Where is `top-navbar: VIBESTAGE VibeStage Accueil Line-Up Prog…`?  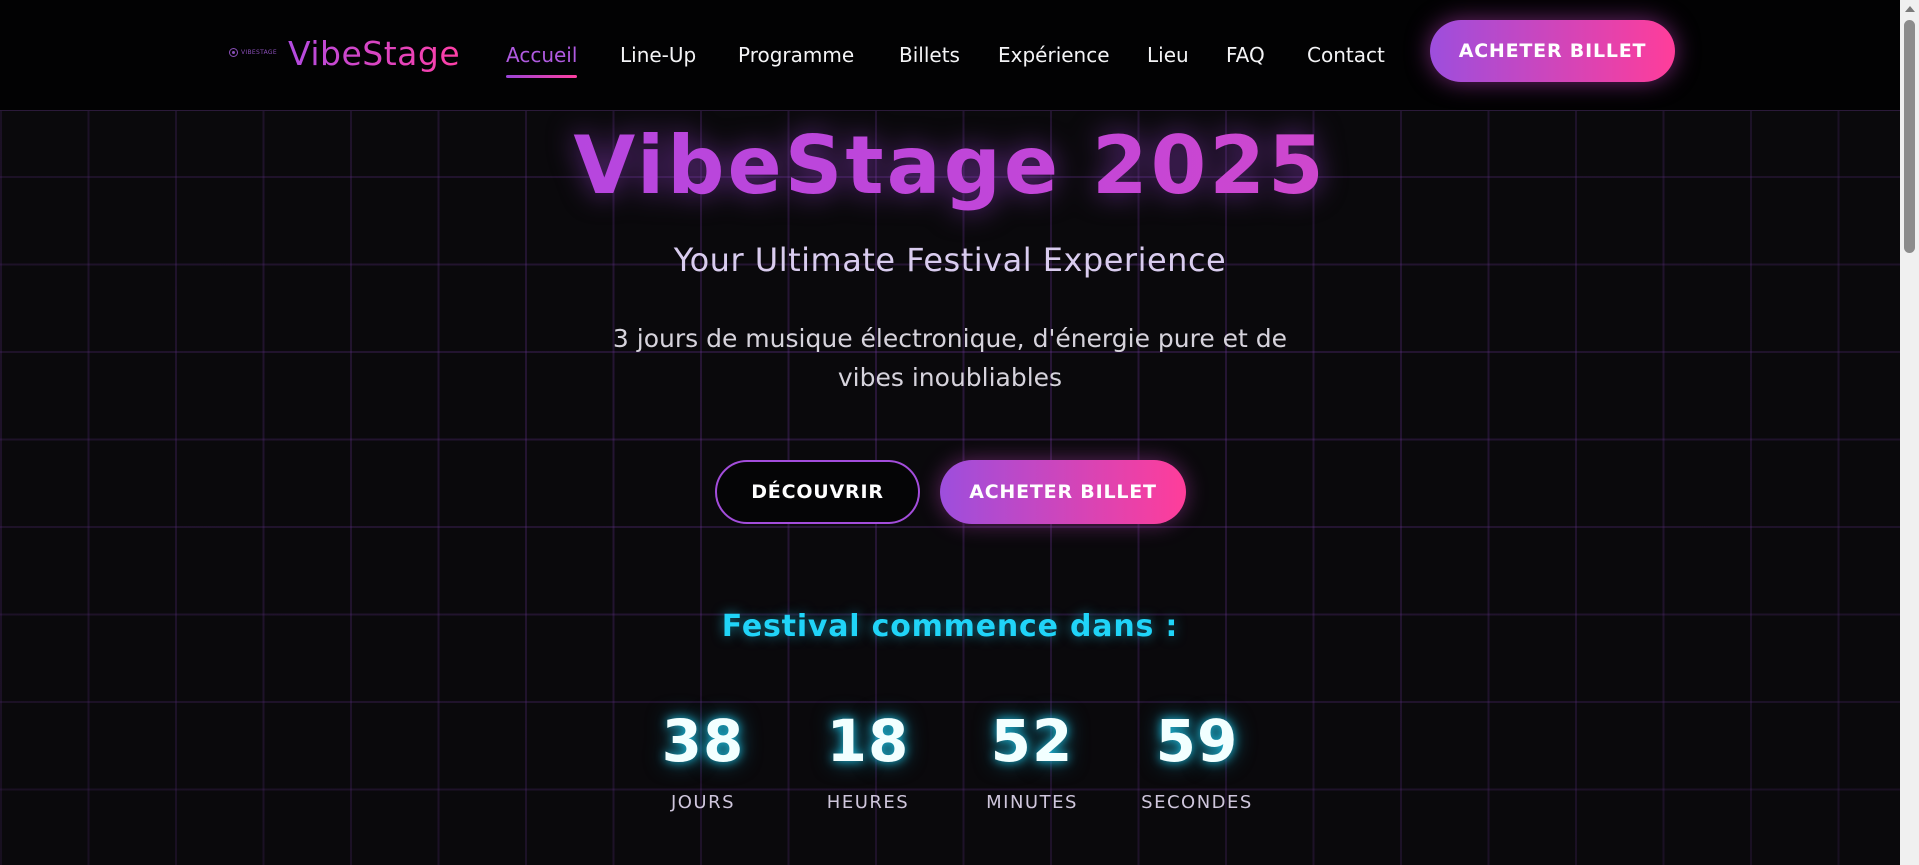
top-navbar: VIBESTAGE VibeStage Accueil Line-Up Prog… is located at coordinates (950, 55).